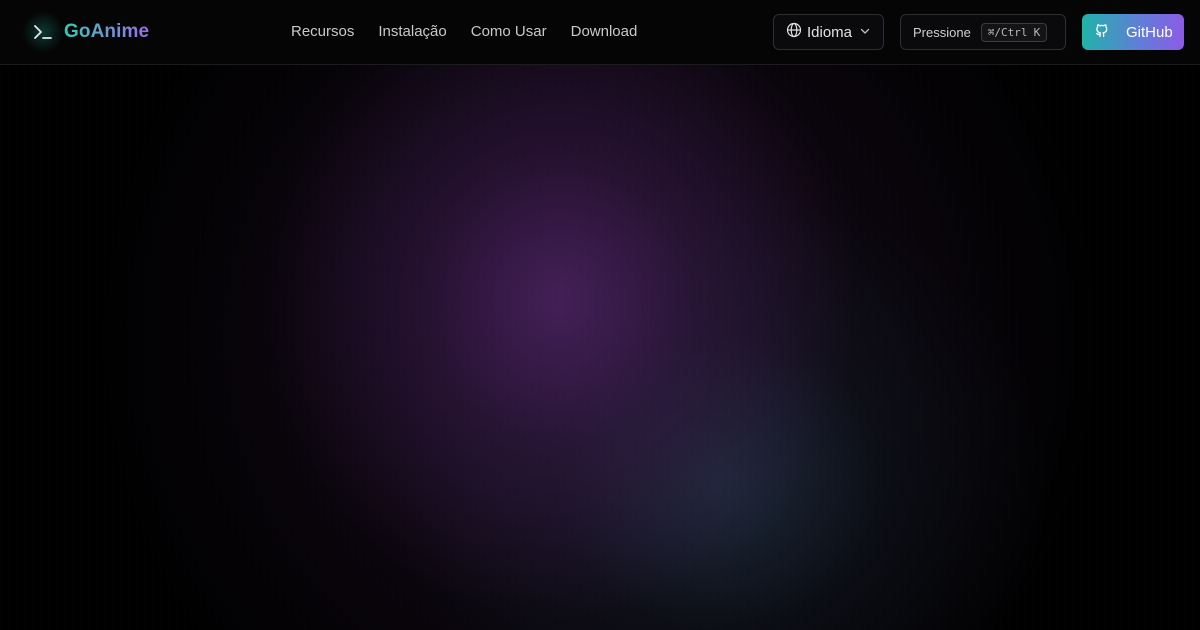 The image size is (1200, 630). I want to click on language-label: Idioma, so click(830, 32).